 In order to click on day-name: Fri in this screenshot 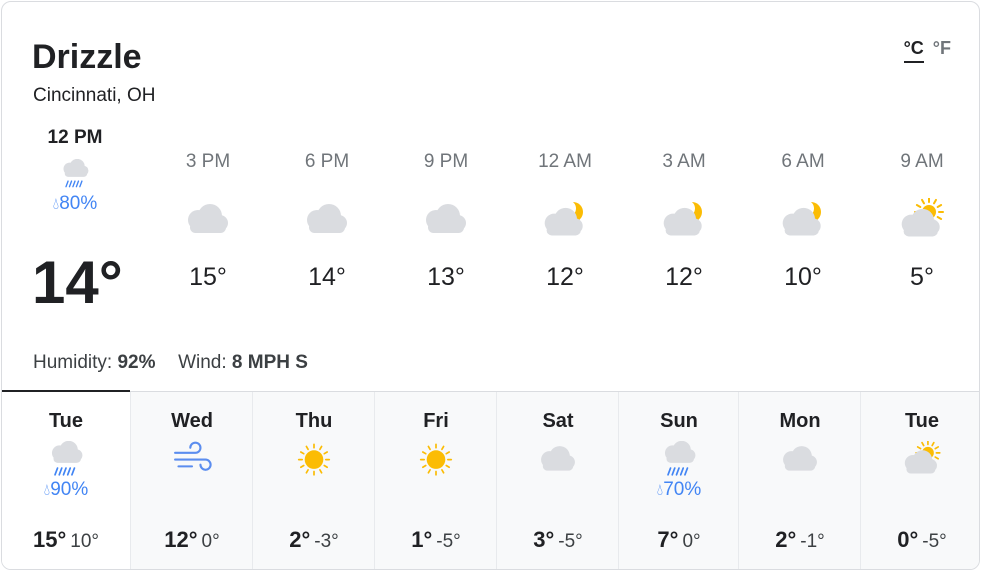, I will do `click(436, 421)`.